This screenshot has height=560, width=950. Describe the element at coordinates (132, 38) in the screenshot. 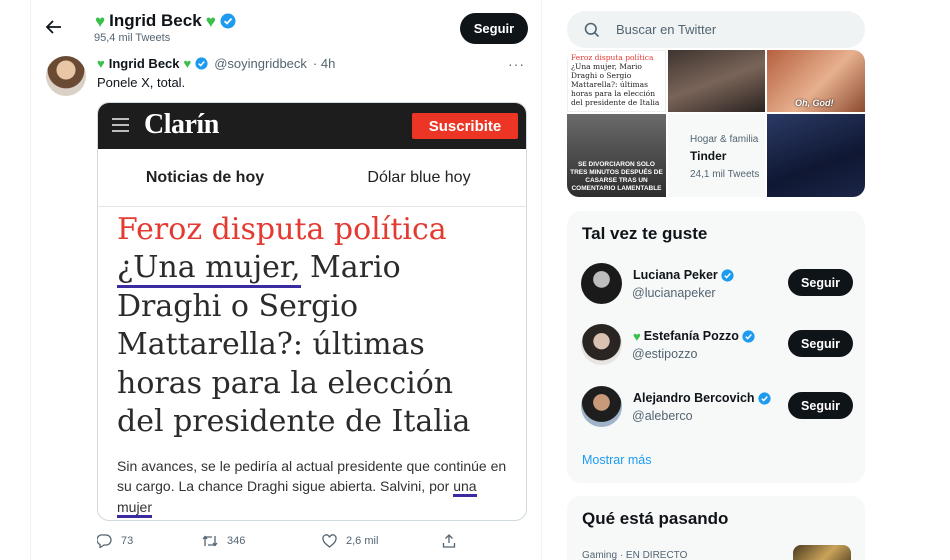

I see `tweet-count: 95,4 mil Tweets` at that location.